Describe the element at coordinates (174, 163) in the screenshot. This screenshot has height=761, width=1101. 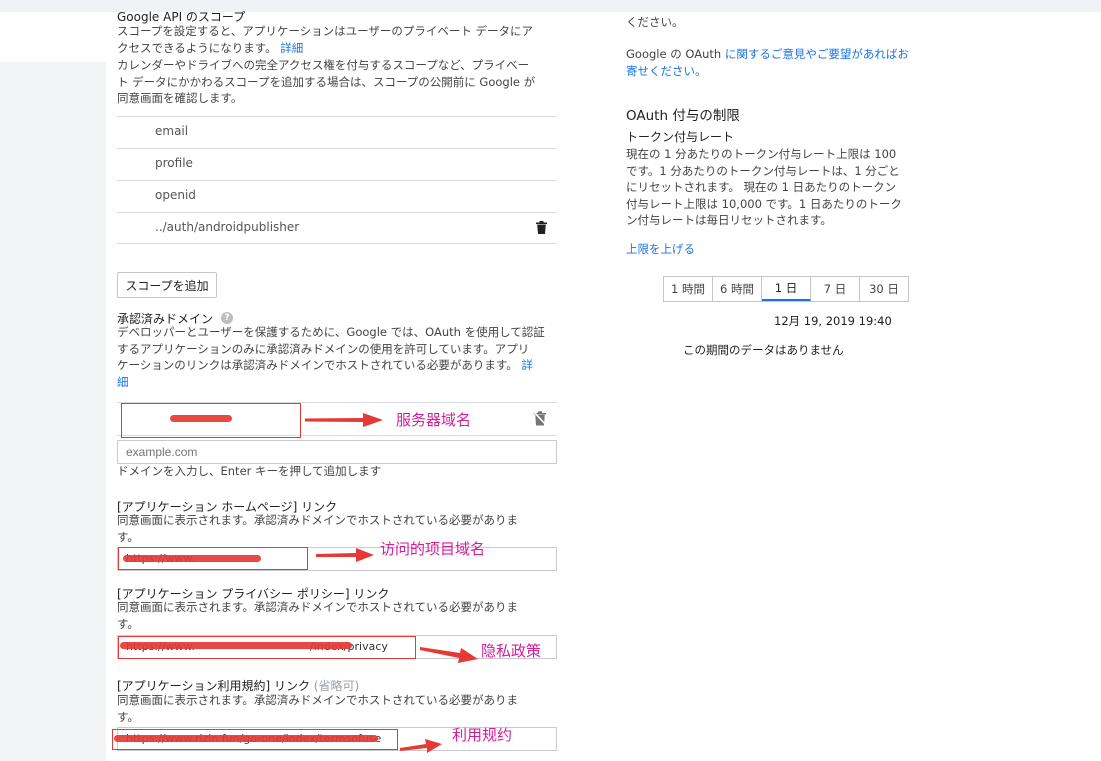
I see `scope-label: profile` at that location.